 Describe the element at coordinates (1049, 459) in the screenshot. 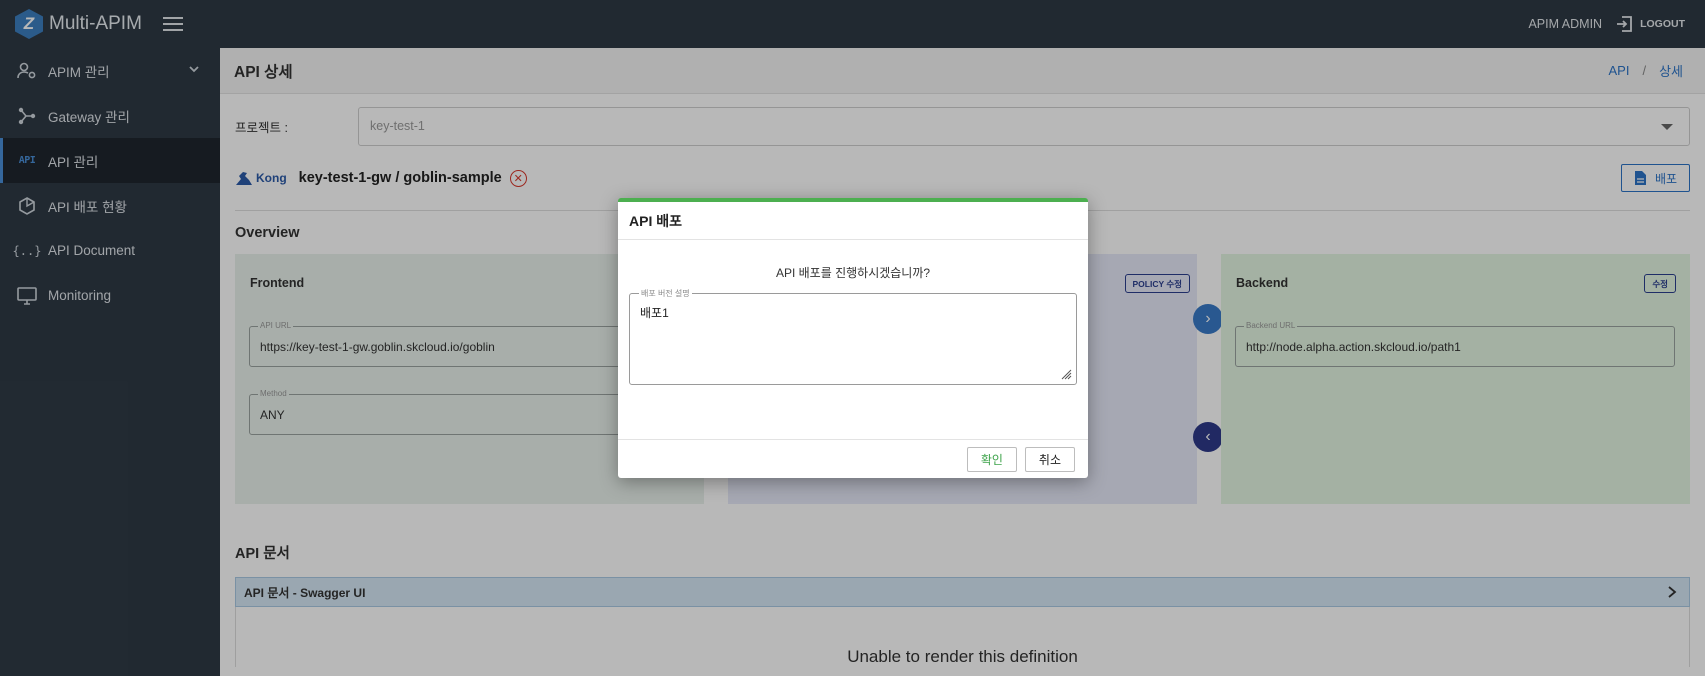

I see `cancel-button: 취소` at that location.